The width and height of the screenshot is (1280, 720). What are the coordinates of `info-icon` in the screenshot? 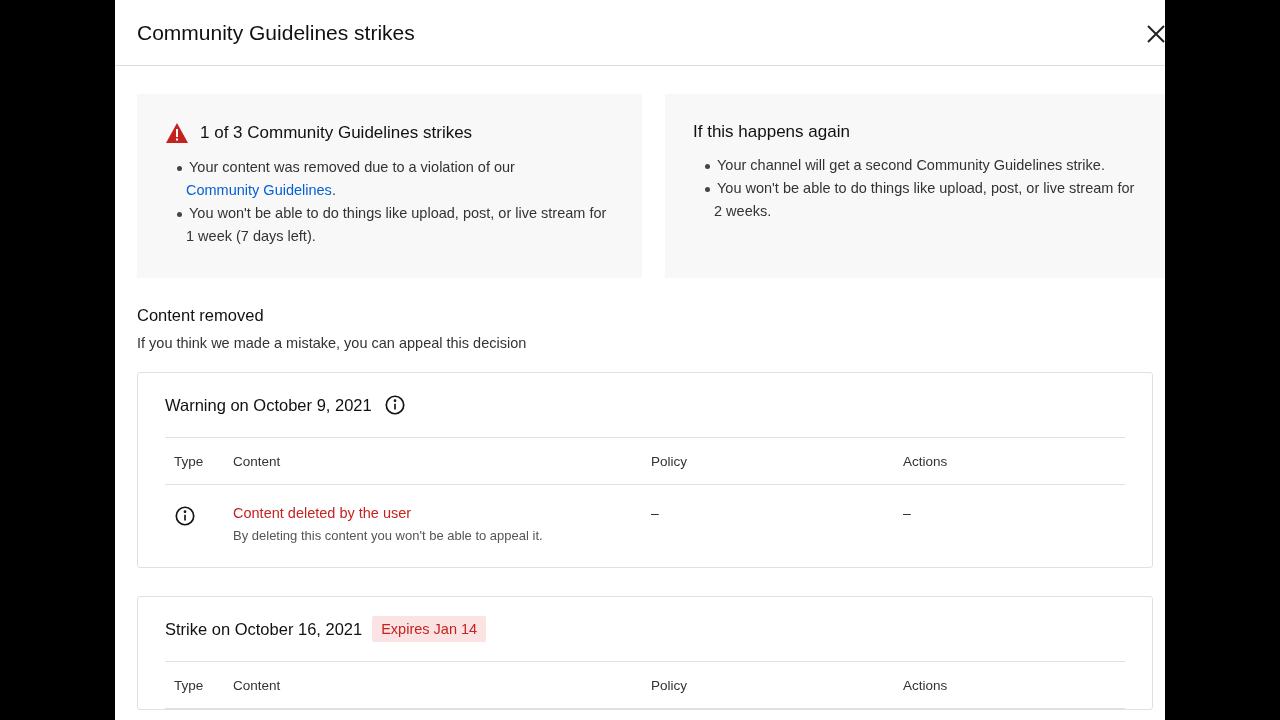 It's located at (394, 405).